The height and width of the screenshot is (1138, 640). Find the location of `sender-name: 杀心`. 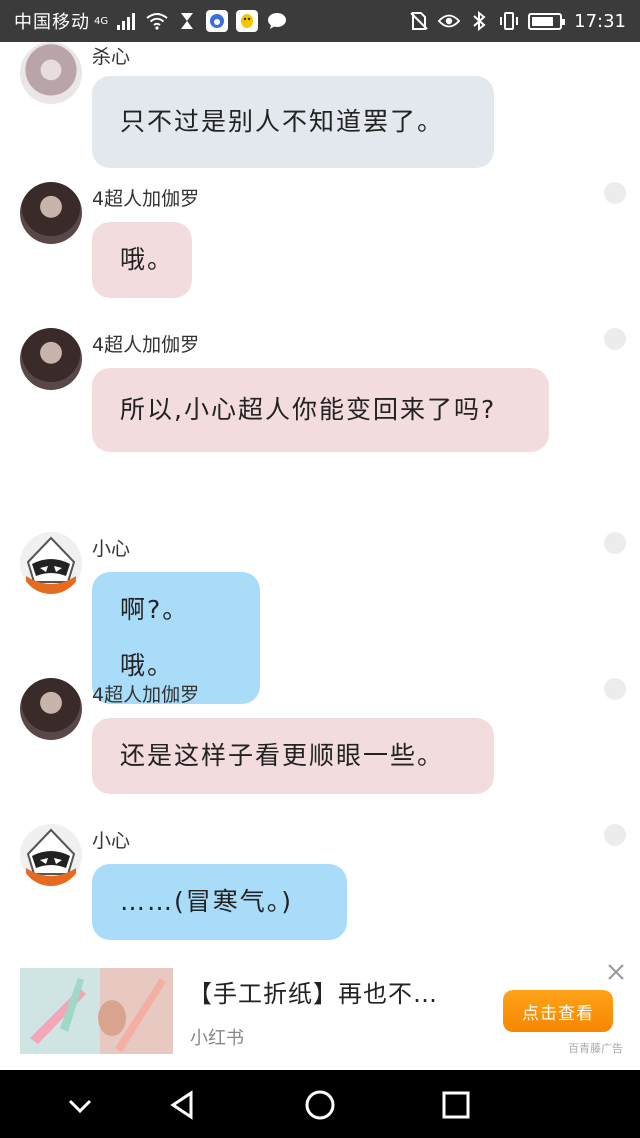

sender-name: 杀心 is located at coordinates (111, 57).